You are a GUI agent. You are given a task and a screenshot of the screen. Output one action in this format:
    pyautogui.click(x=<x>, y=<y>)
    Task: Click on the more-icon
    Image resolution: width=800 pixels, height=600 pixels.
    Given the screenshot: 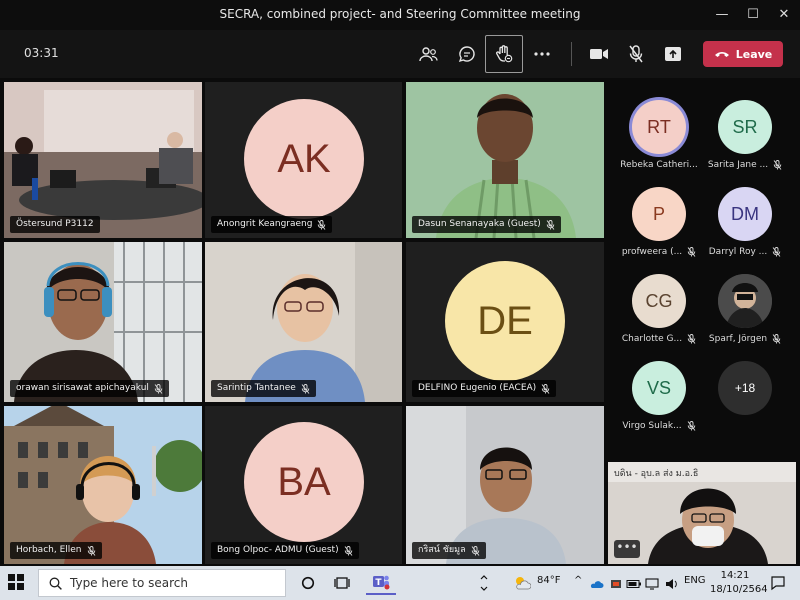 What is the action you would take?
    pyautogui.click(x=542, y=54)
    